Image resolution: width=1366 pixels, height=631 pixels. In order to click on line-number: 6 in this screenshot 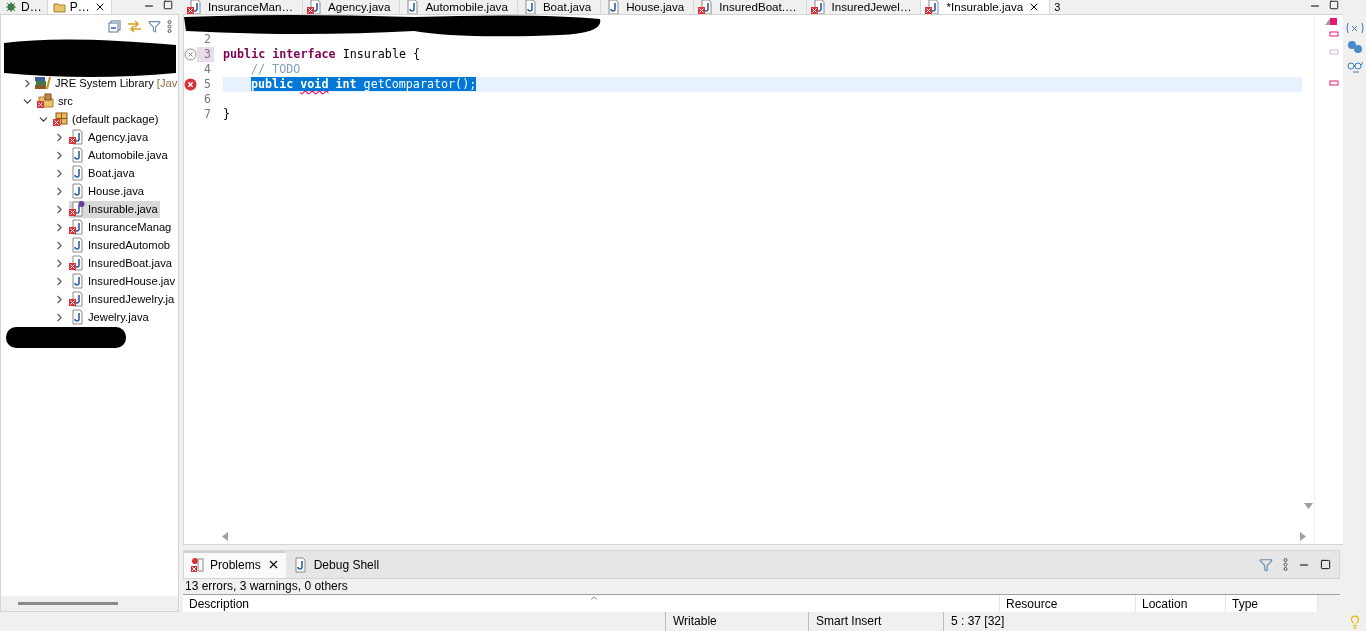, I will do `click(207, 99)`.